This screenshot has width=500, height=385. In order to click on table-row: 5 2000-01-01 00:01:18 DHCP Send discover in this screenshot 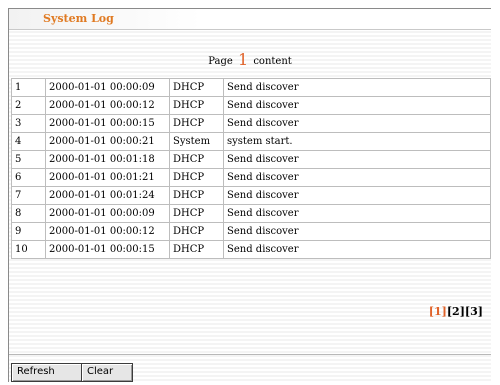, I will do `click(251, 159)`.